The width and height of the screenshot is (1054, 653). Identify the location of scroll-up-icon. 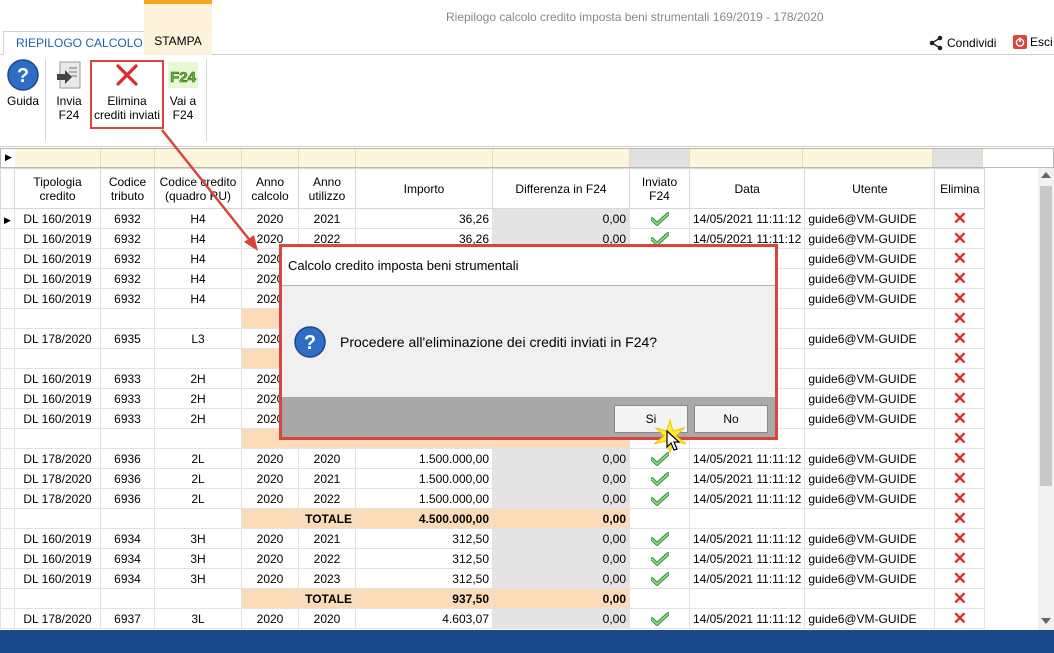
(1046, 175).